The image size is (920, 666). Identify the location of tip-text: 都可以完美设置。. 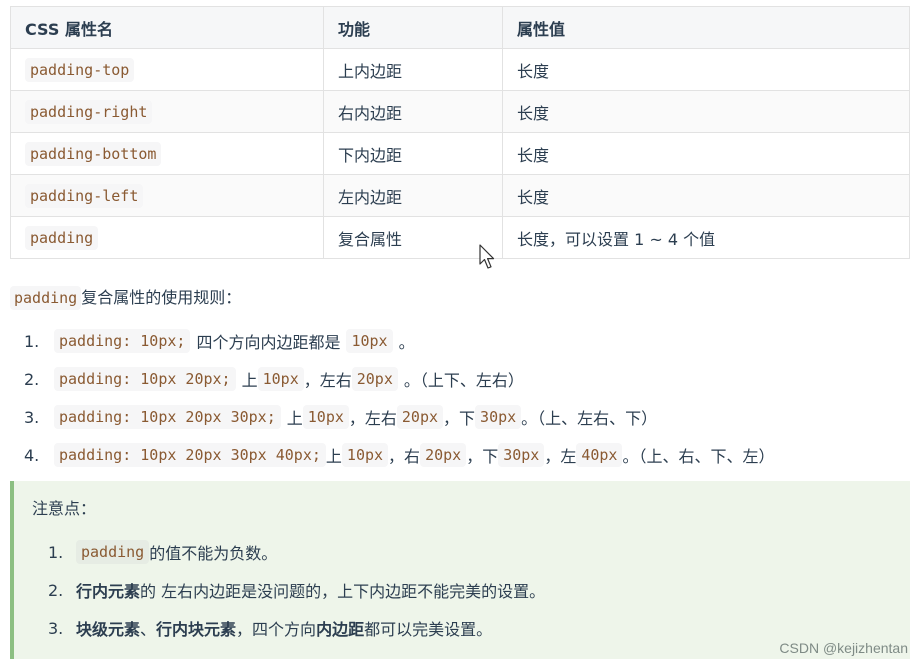
(428, 629).